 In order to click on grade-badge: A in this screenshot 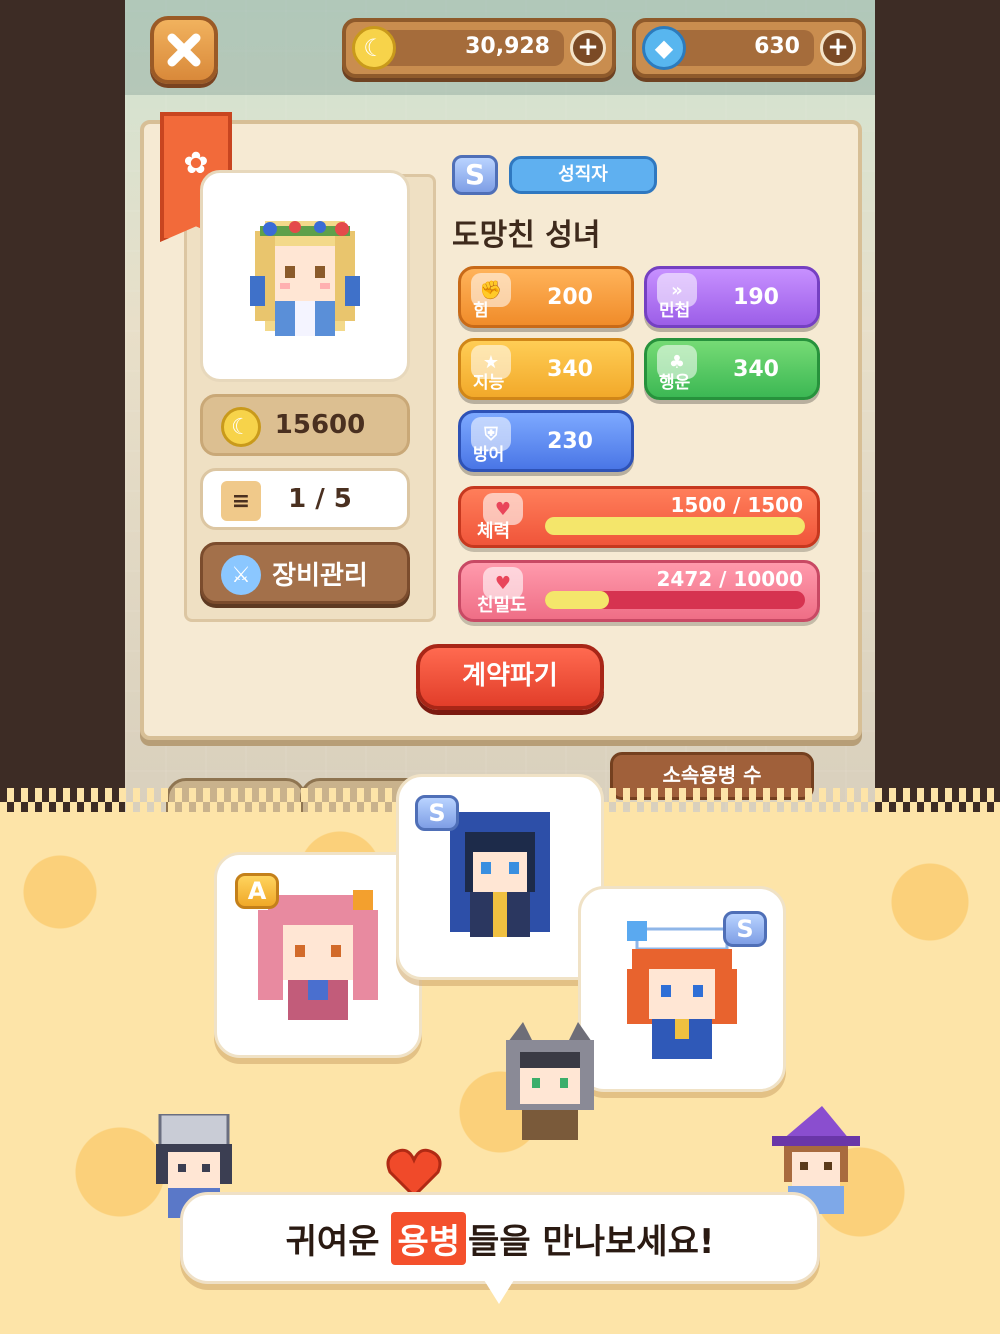, I will do `click(257, 891)`.